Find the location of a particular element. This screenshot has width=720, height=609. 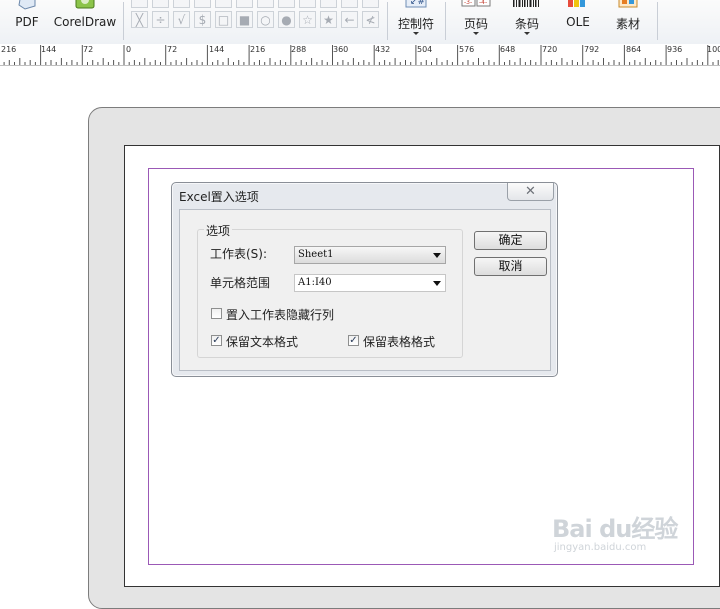

ruler-label: 792 is located at coordinates (592, 49).